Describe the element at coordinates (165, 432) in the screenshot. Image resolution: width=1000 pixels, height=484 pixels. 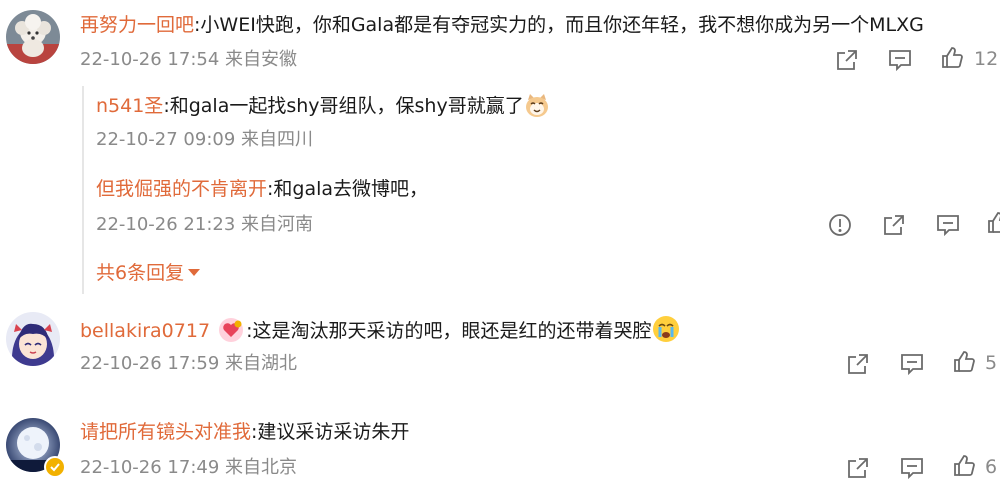
I see `username-link: 请把所有镜头对准我` at that location.